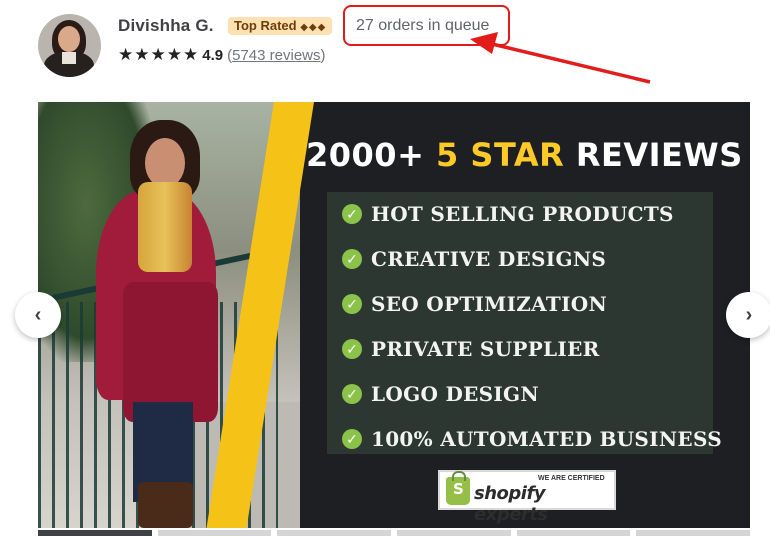 This screenshot has width=770, height=536. Describe the element at coordinates (394, 533) in the screenshot. I see `gallery-thumbnails` at that location.